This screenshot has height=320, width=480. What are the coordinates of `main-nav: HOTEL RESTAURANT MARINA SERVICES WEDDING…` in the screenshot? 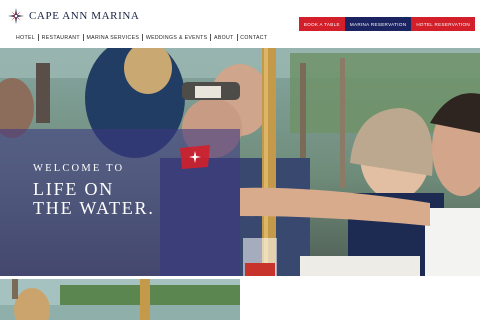 It's located at (141, 37).